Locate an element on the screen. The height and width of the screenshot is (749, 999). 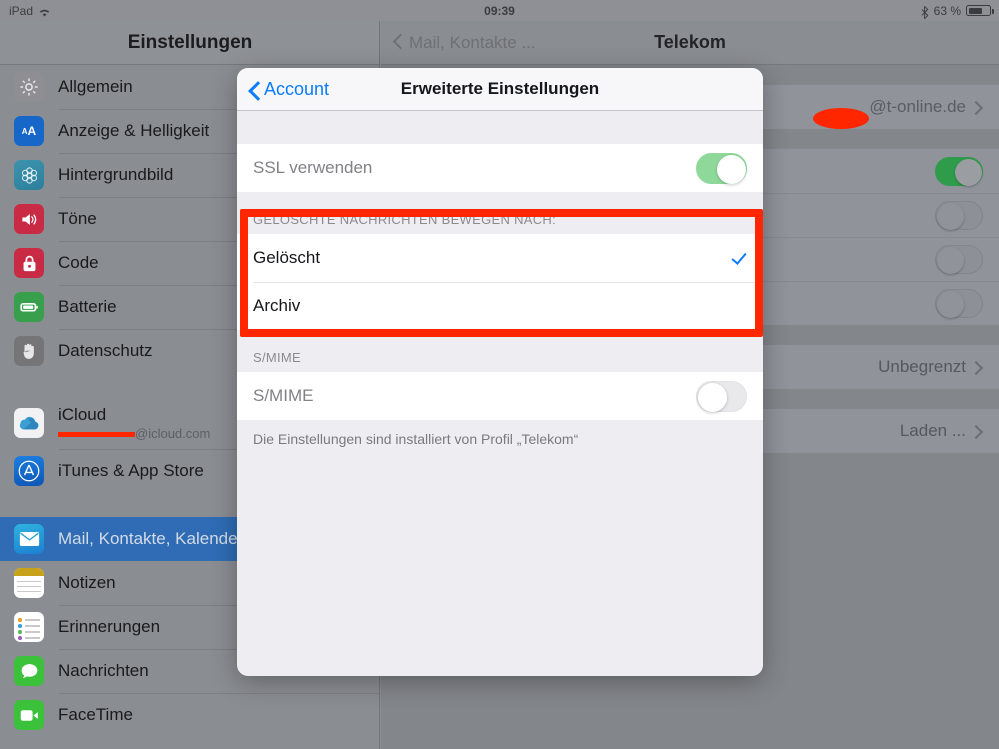
app-store-icon is located at coordinates (29, 471).